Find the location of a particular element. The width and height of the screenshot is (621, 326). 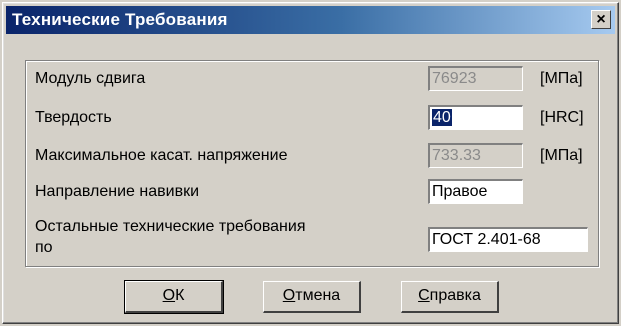

cancel-button: Отмена is located at coordinates (312, 297).